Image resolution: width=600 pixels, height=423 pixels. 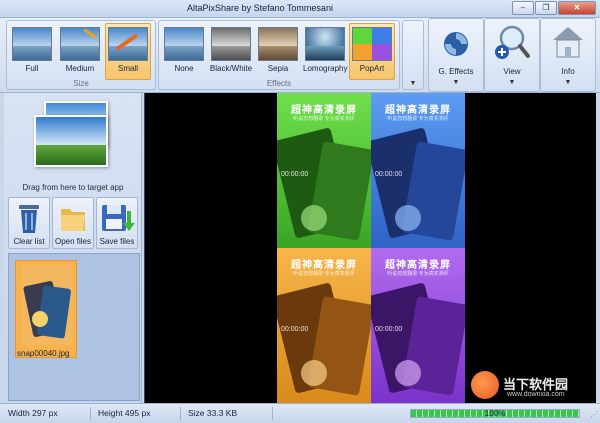 I want to click on view-label: View, so click(x=512, y=71).